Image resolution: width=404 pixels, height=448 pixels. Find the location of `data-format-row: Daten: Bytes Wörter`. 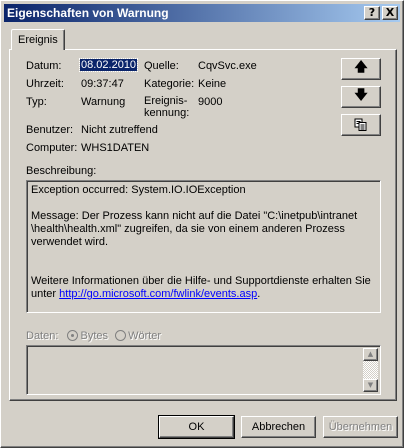

data-format-row: Daten: Bytes Wörter is located at coordinates (93, 336).